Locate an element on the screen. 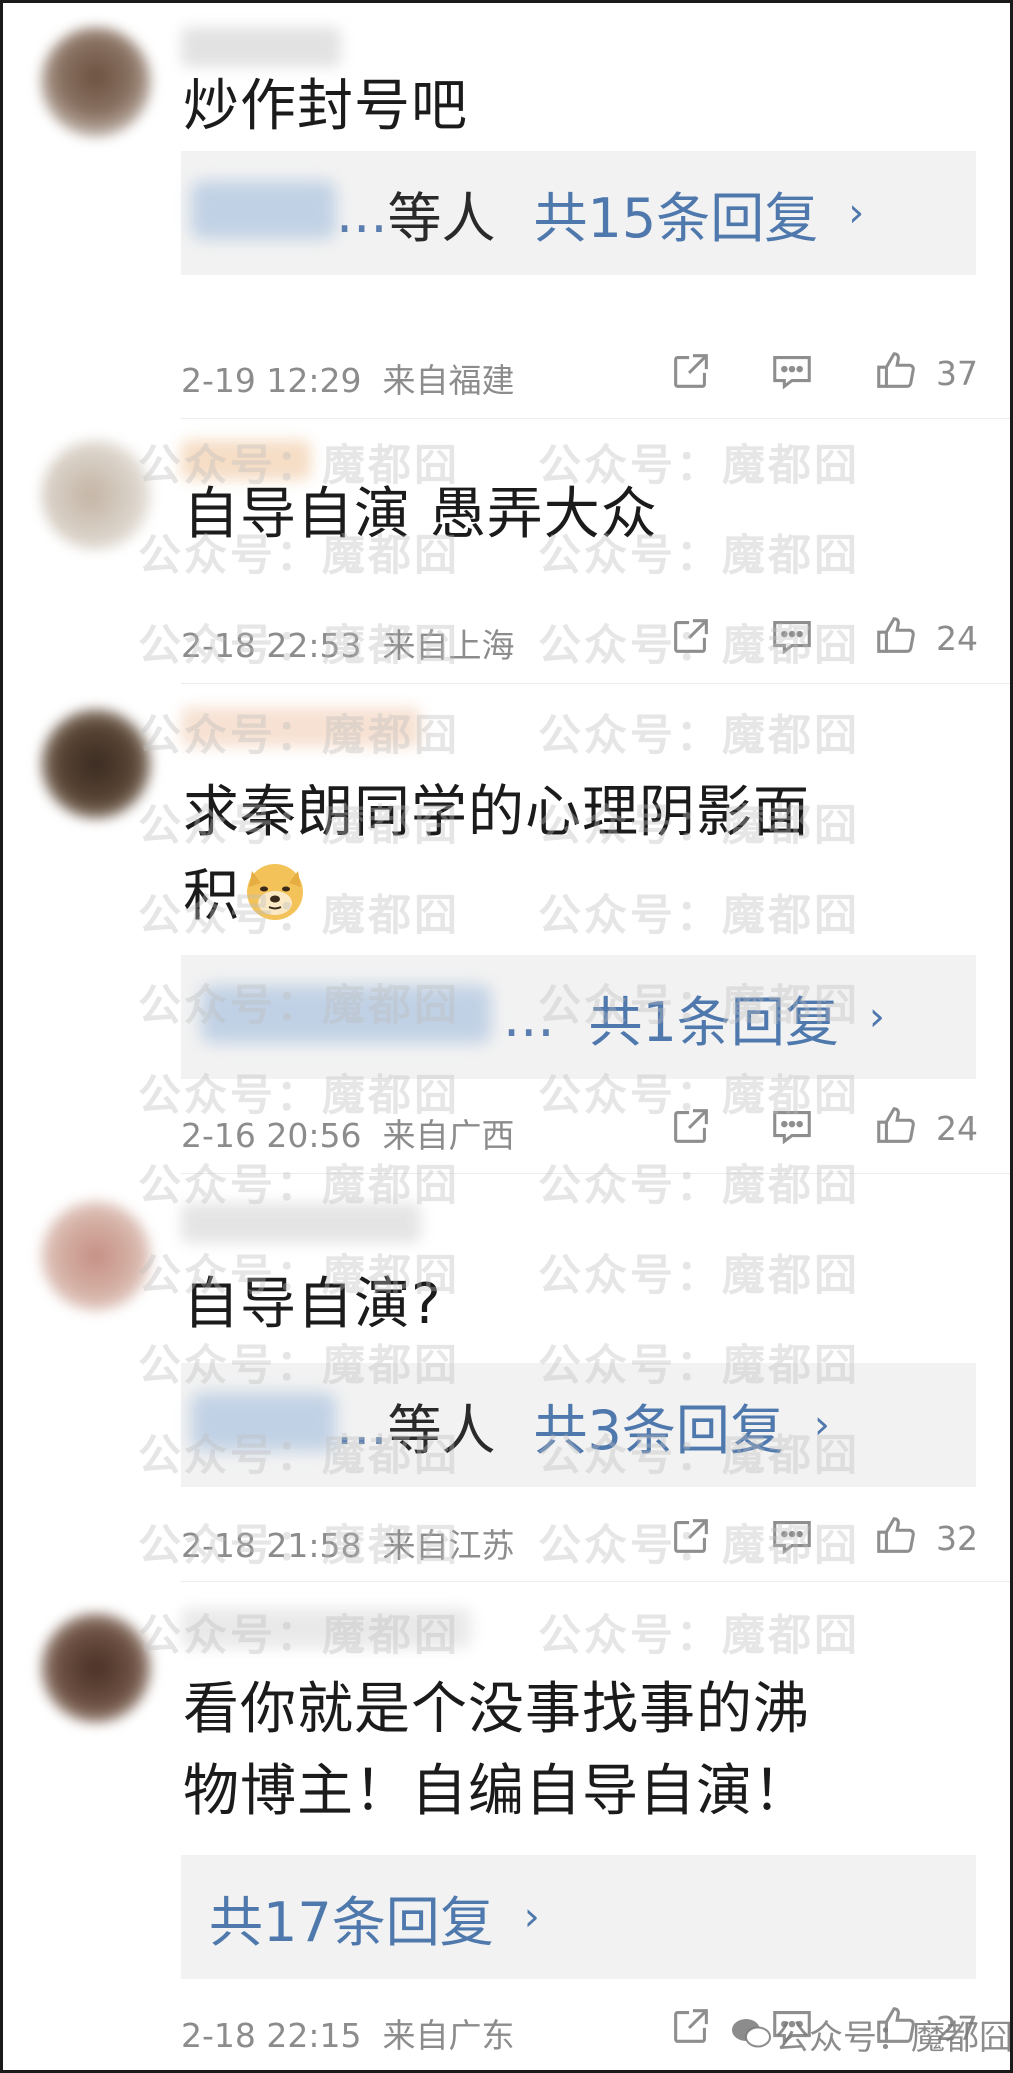  timestamp: 2-16 20:56 is located at coordinates (271, 1135).